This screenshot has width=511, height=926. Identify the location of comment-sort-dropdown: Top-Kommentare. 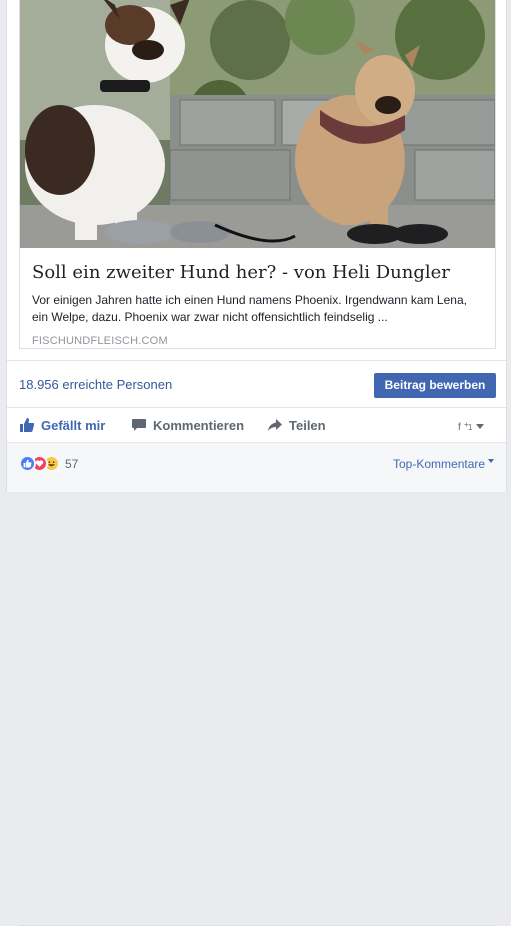
(444, 464).